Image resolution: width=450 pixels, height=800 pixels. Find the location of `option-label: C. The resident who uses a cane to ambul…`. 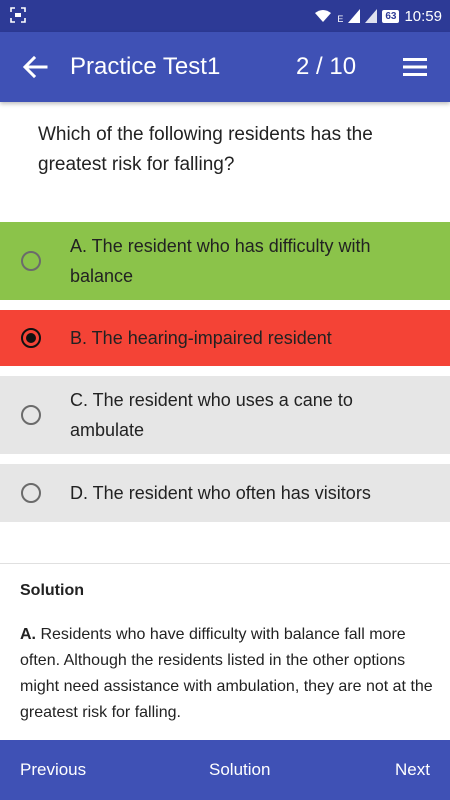

option-label: C. The resident who uses a cane to ambul… is located at coordinates (211, 415).